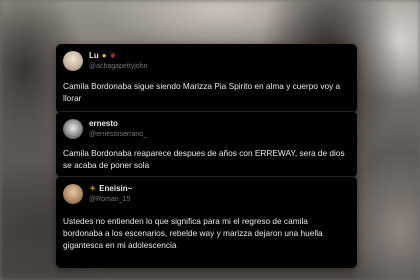 The image size is (420, 280). I want to click on display-name: ernesto, so click(118, 124).